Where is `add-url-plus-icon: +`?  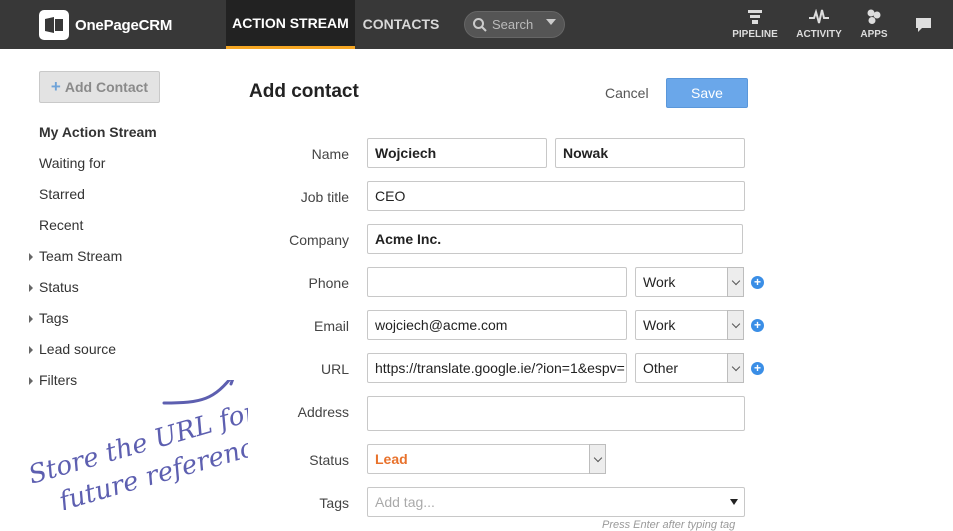
add-url-plus-icon: + is located at coordinates (757, 368).